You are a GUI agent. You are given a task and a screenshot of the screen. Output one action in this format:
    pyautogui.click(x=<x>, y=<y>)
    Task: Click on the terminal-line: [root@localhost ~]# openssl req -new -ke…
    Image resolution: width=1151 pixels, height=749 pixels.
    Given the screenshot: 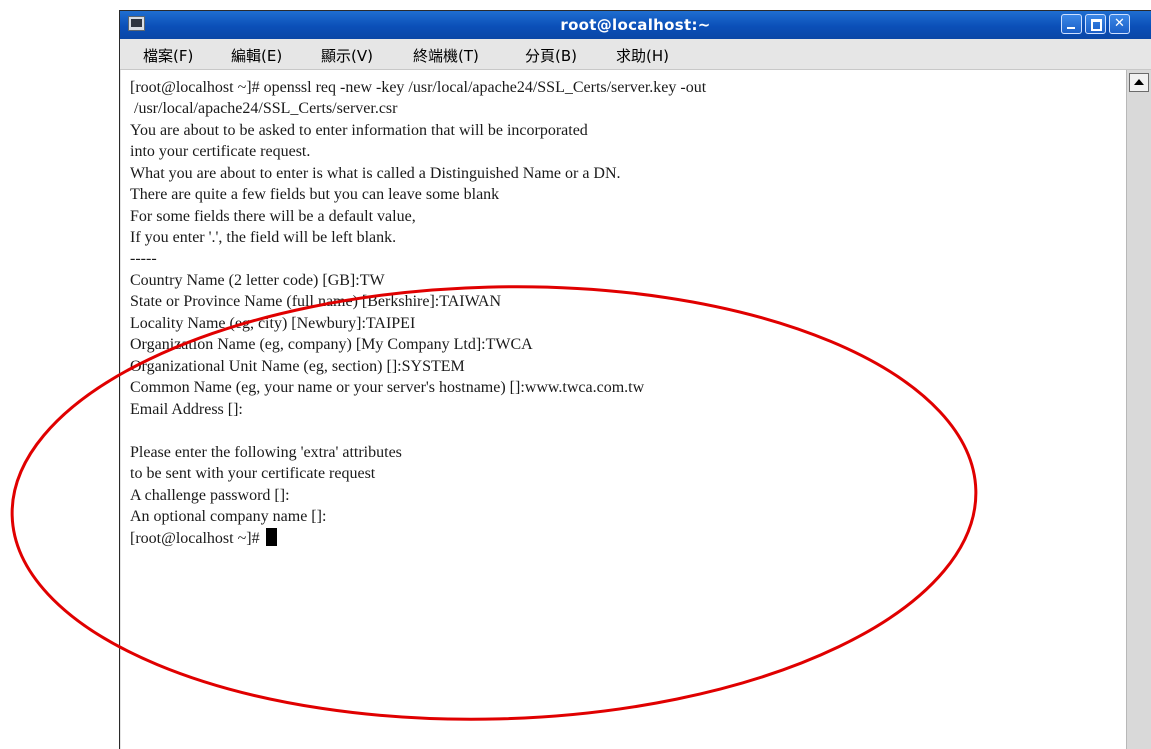 What is the action you would take?
    pyautogui.click(x=418, y=87)
    